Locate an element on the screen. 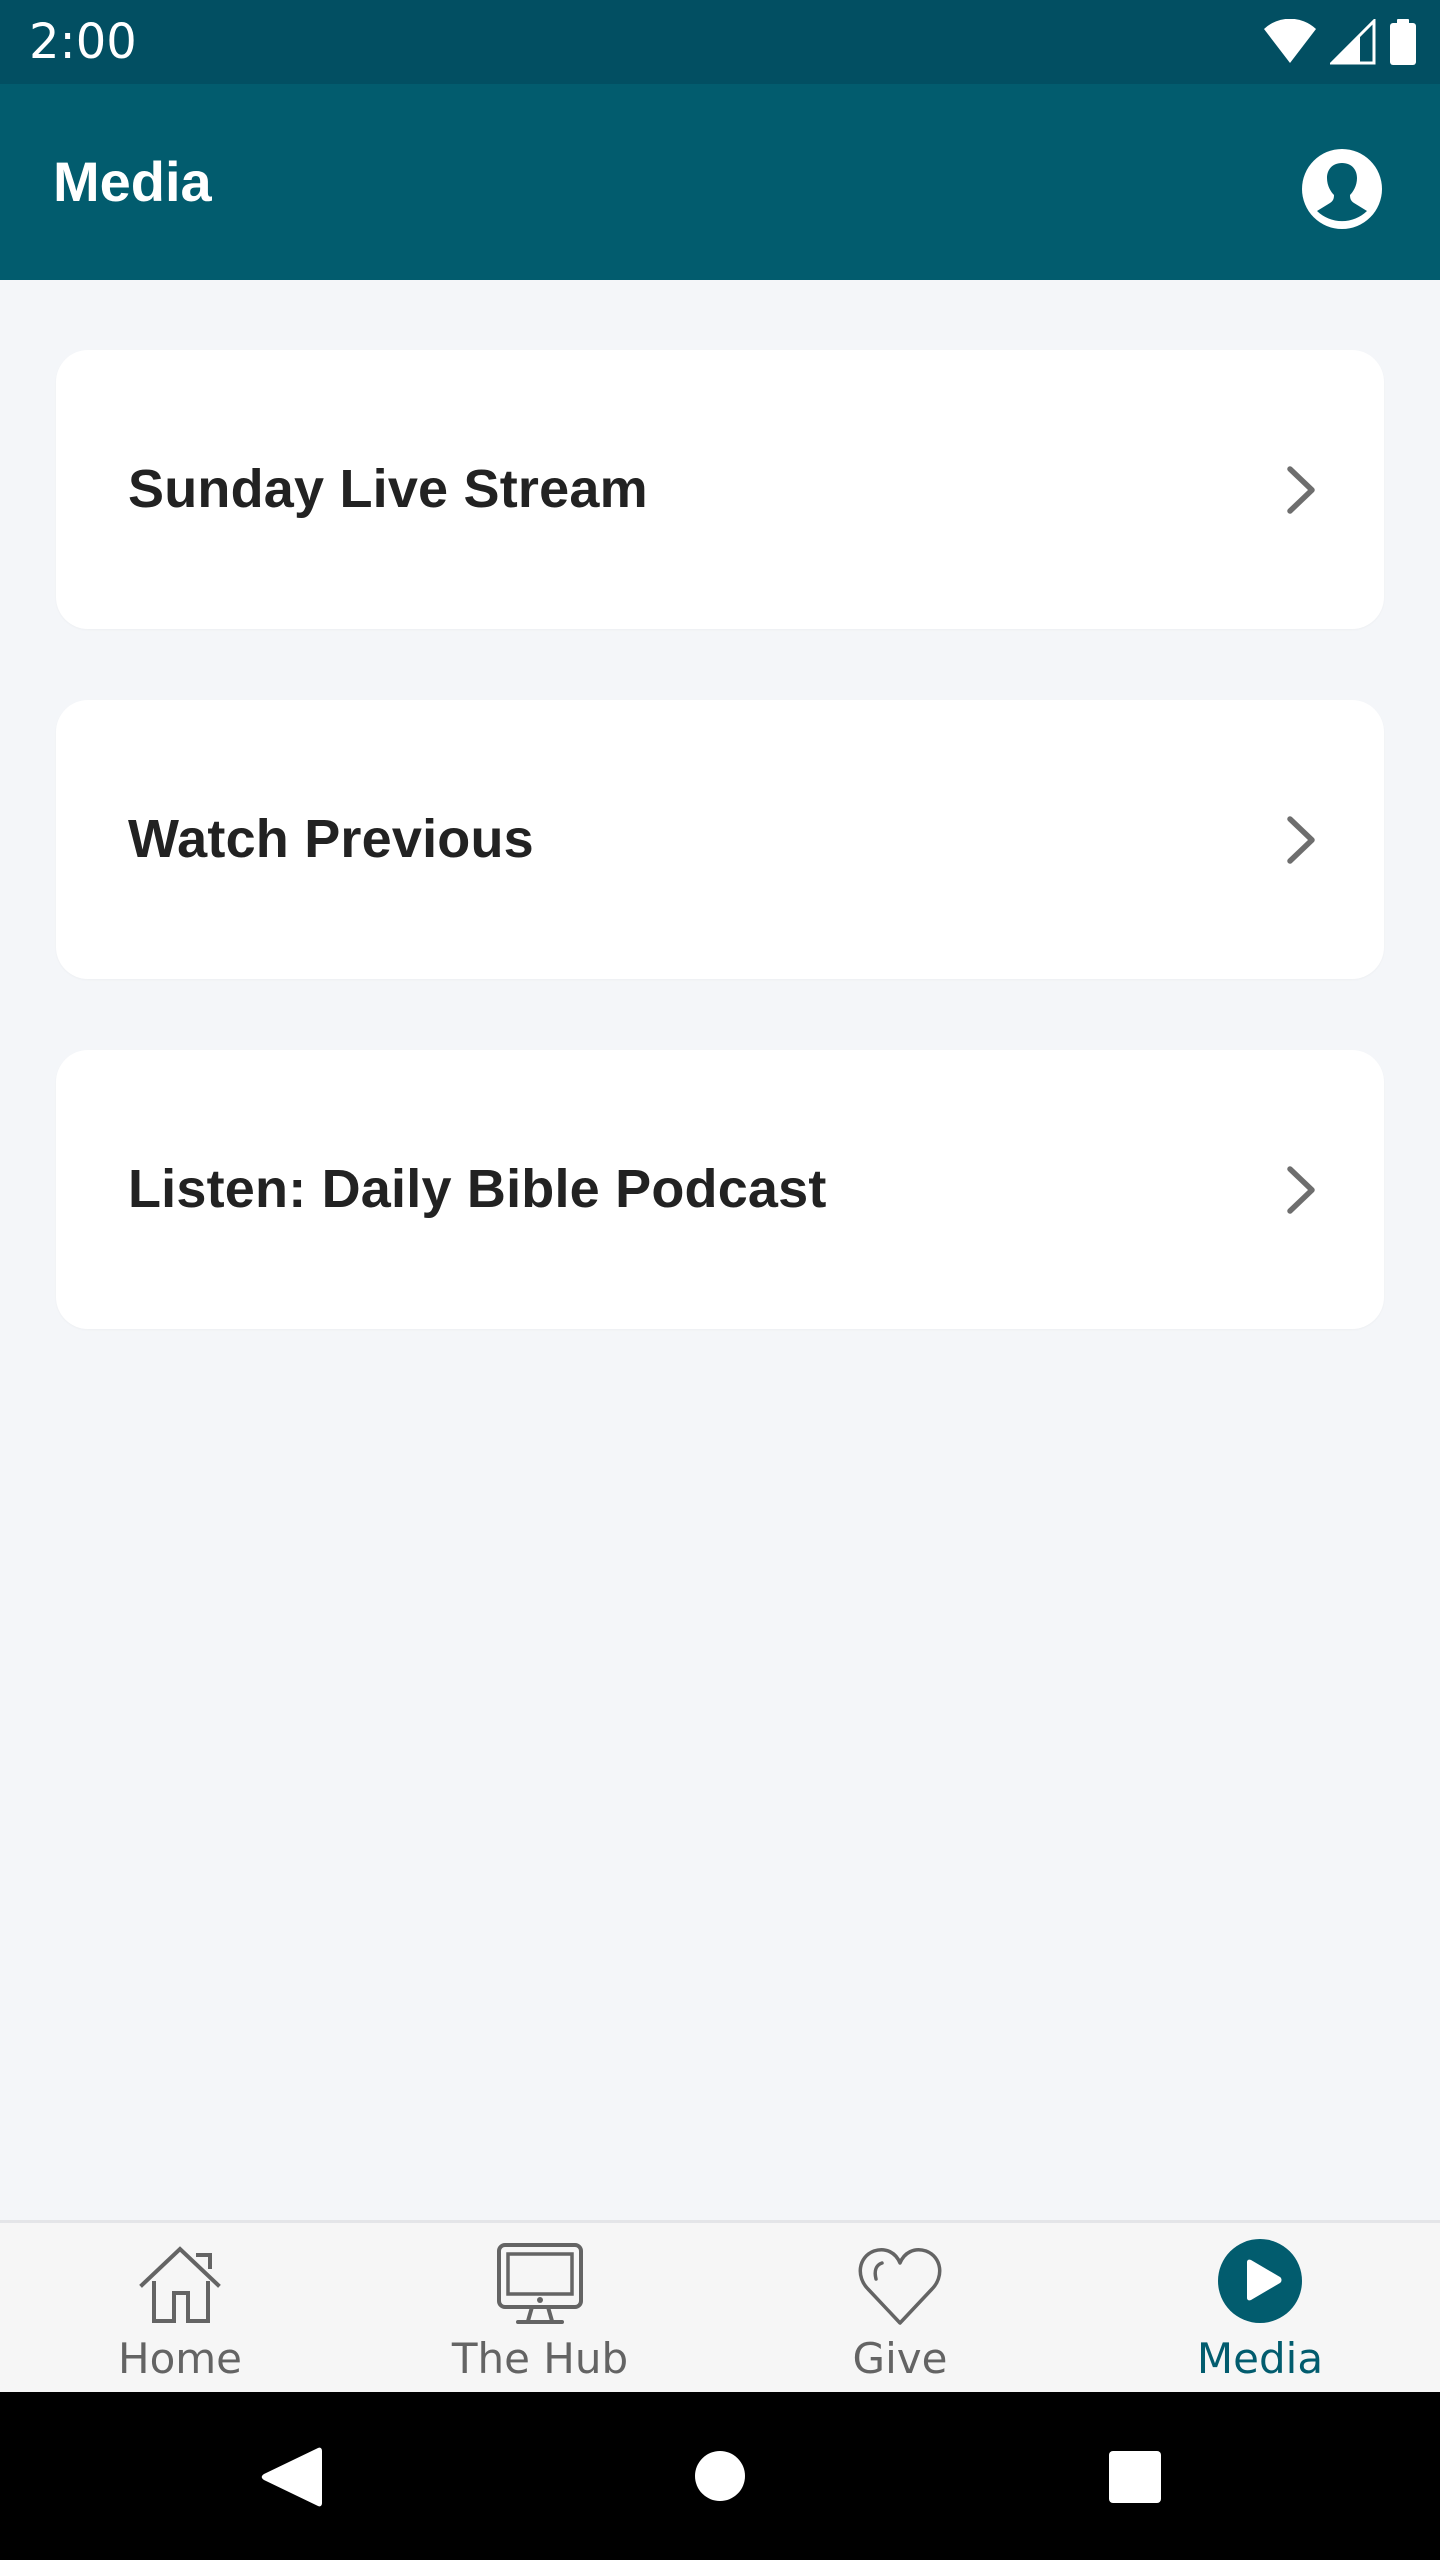 This screenshot has height=2560, width=1440. menu-item-label: Watch Previous is located at coordinates (331, 838).